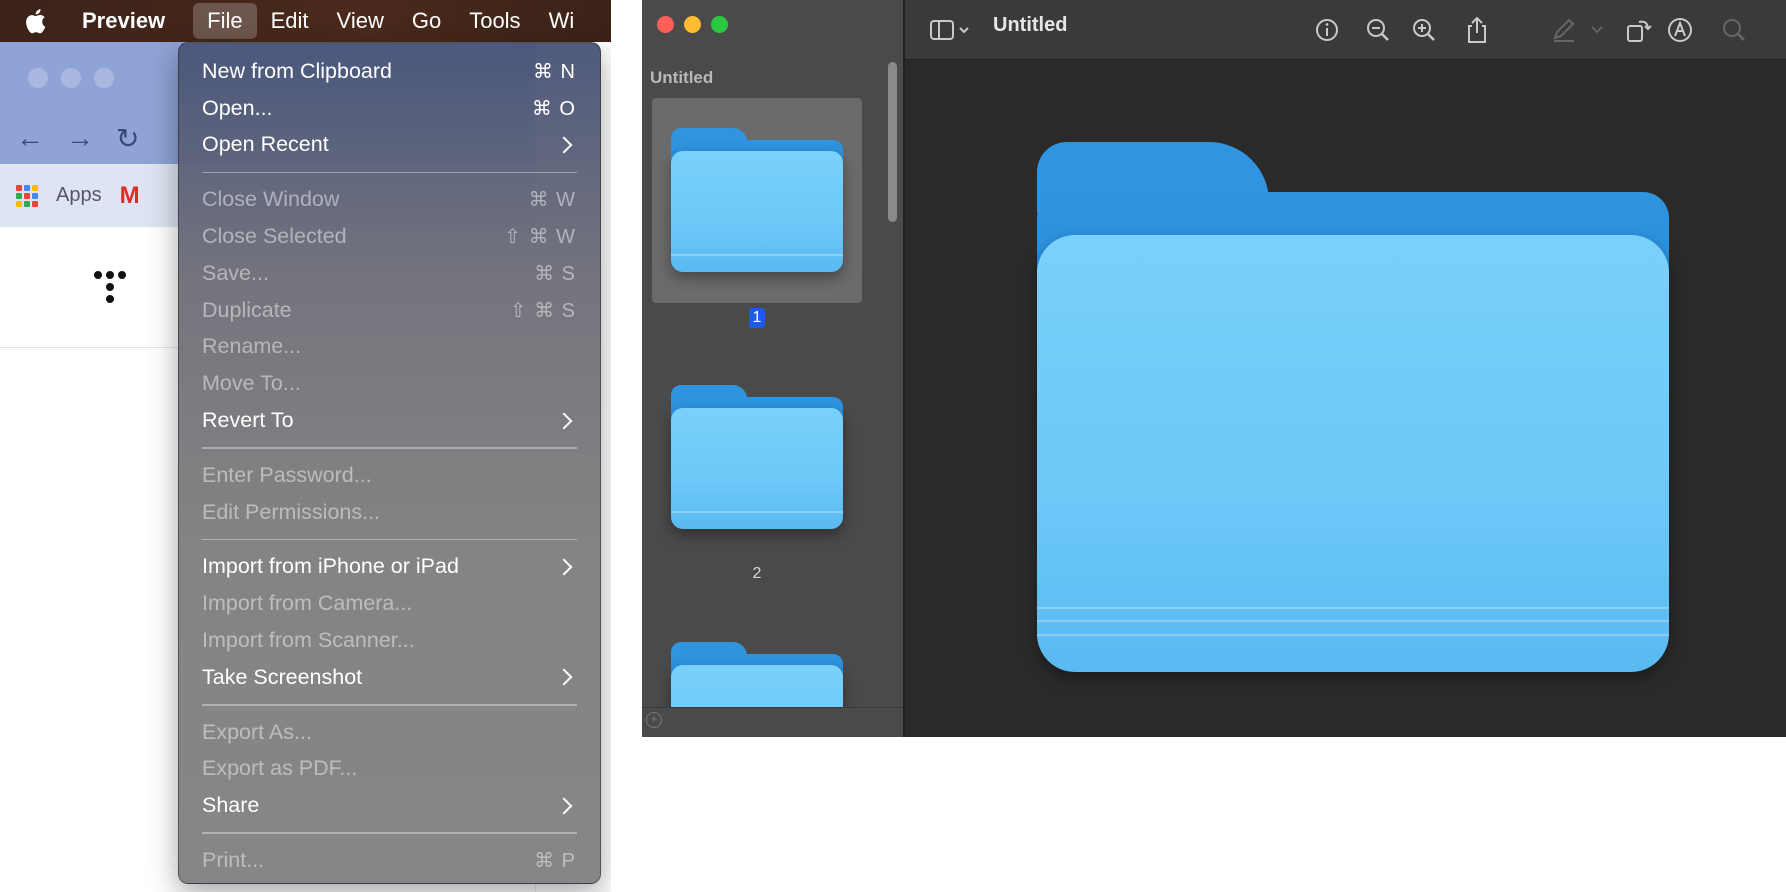 This screenshot has width=1786, height=892. Describe the element at coordinates (892, 142) in the screenshot. I see `sidebar-scrollbar` at that location.